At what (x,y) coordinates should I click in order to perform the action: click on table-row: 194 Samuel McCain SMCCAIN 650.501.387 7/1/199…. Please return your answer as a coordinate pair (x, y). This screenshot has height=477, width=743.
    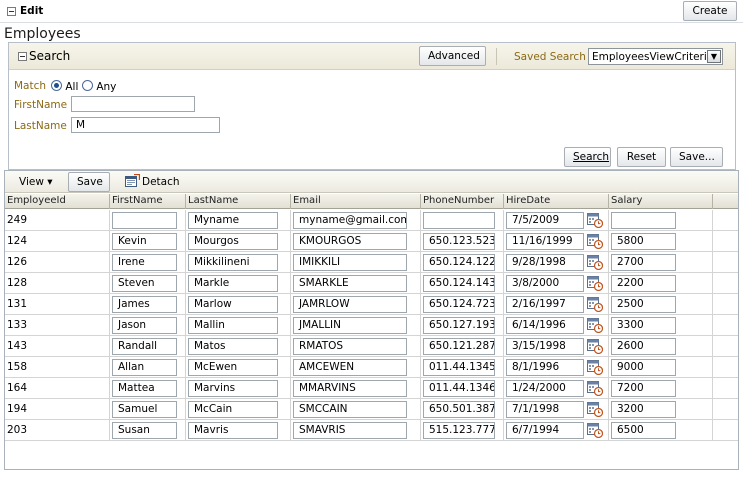
    Looking at the image, I should click on (371, 409).